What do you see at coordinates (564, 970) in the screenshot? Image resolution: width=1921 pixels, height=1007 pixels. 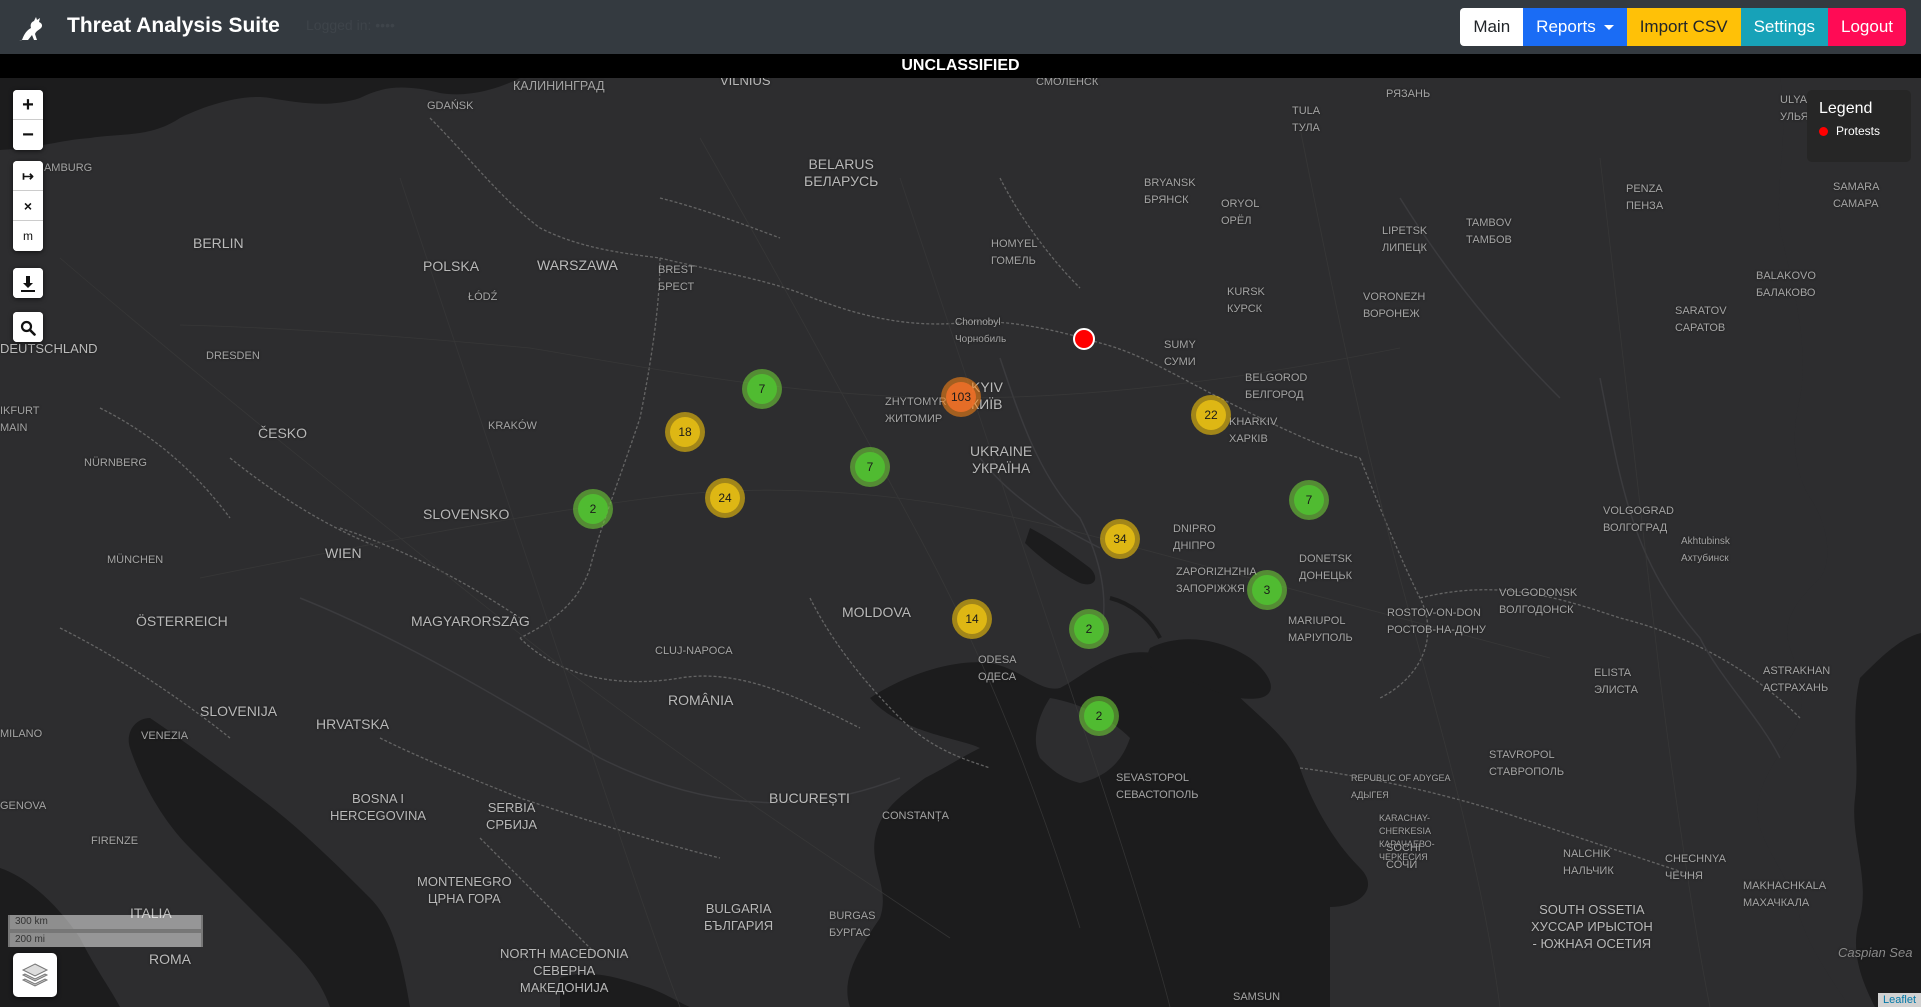 I see `map-label: NORTH MACEDONIA СЕВЕРНА МАКЕДОНИЈА` at bounding box center [564, 970].